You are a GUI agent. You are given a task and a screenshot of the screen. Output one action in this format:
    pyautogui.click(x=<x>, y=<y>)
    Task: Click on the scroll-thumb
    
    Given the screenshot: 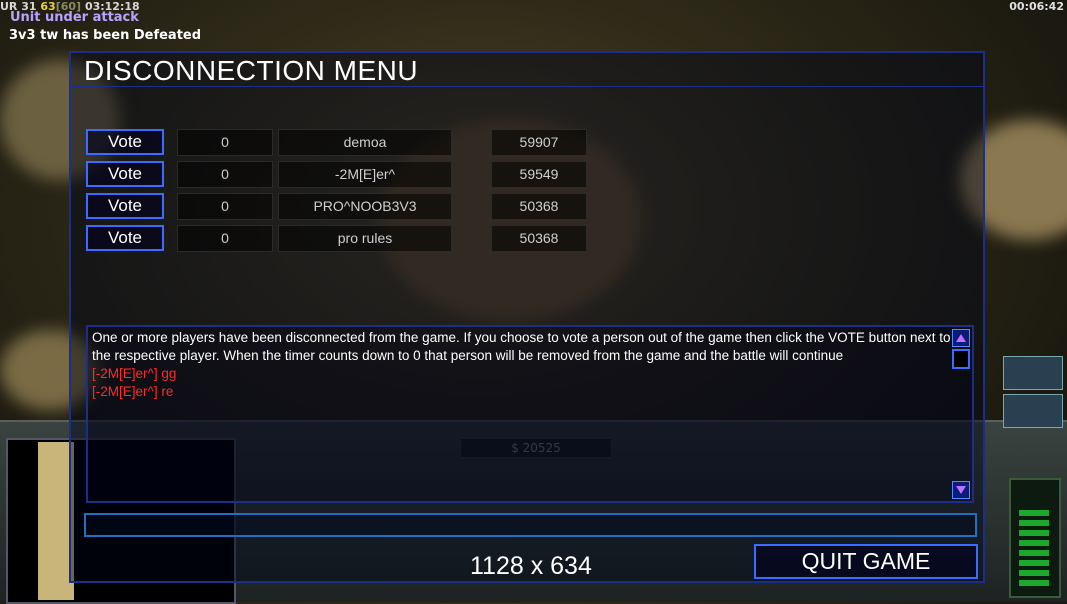 What is the action you would take?
    pyautogui.click(x=961, y=359)
    